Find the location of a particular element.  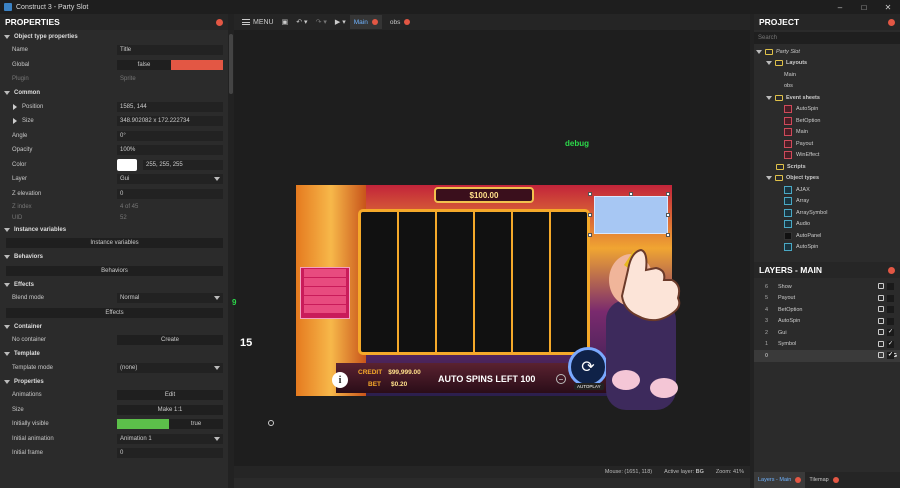

tree-layouts: Layouts is located at coordinates (827, 64).